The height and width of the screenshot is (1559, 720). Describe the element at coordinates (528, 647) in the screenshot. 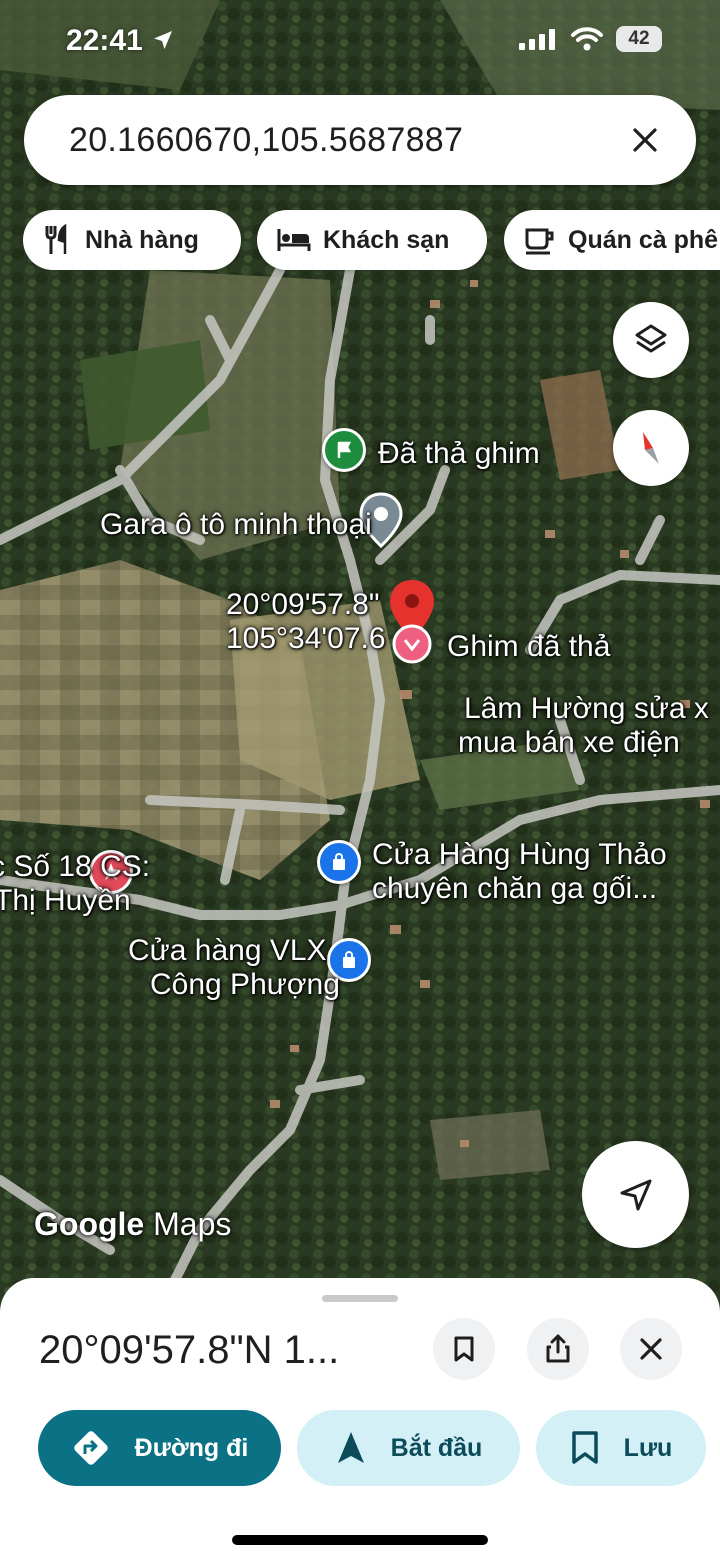

I see `map-label-dropped-pin: Ghim đã thả` at that location.